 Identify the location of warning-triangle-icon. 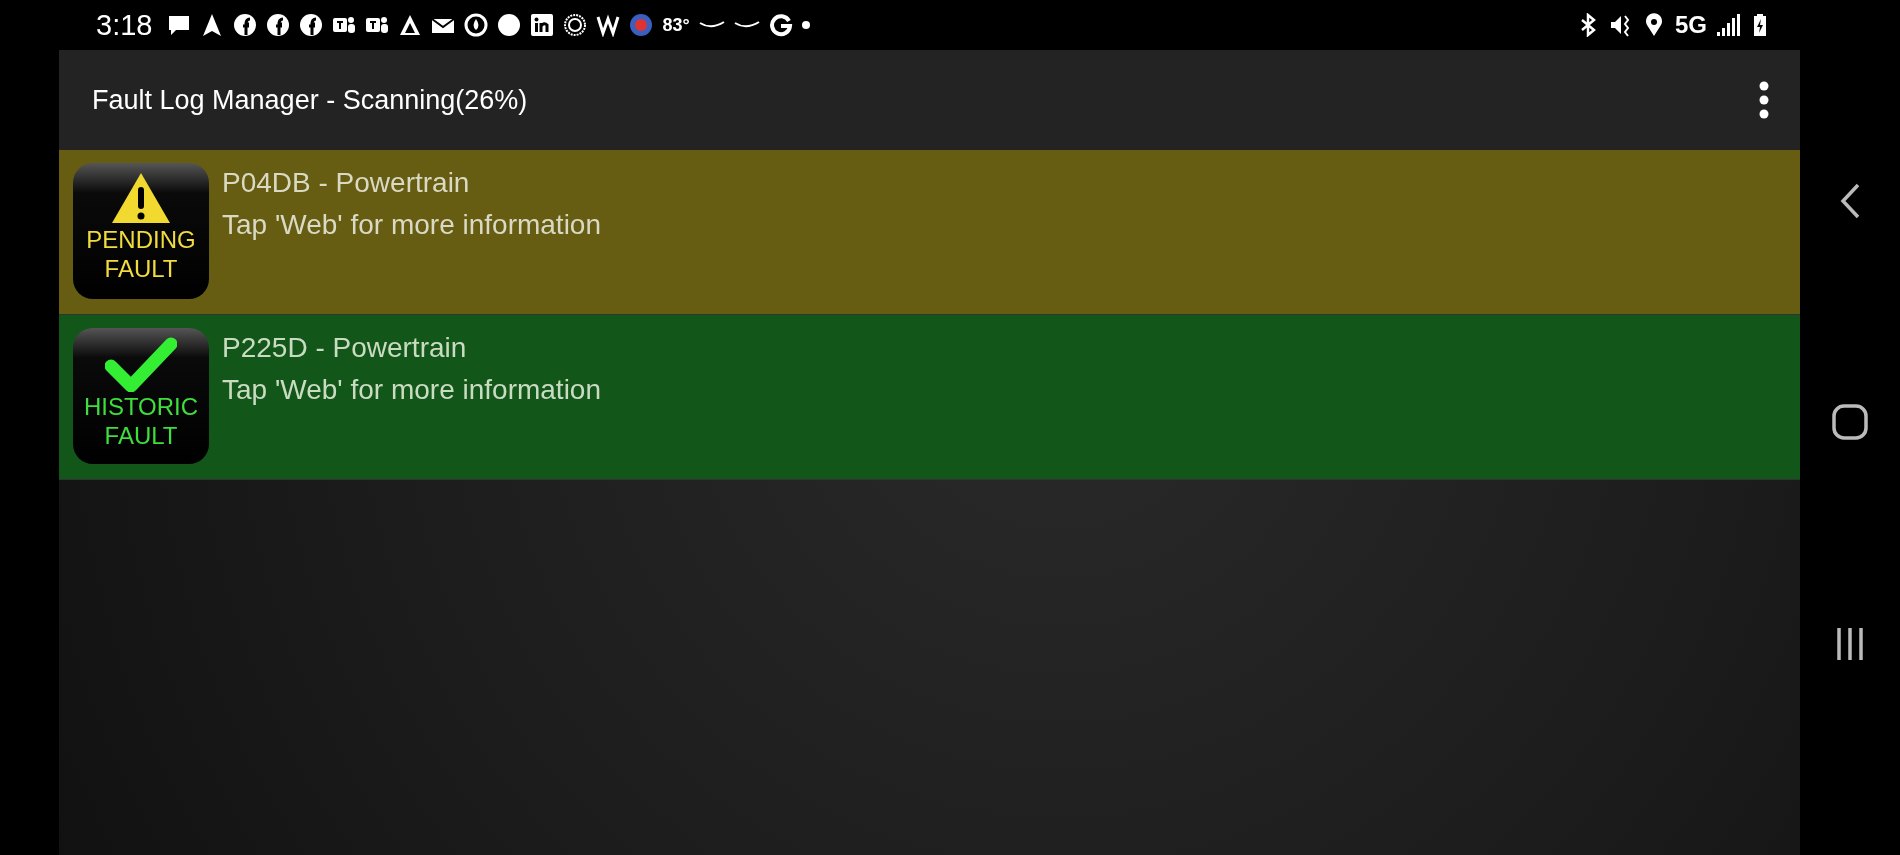
(141, 198).